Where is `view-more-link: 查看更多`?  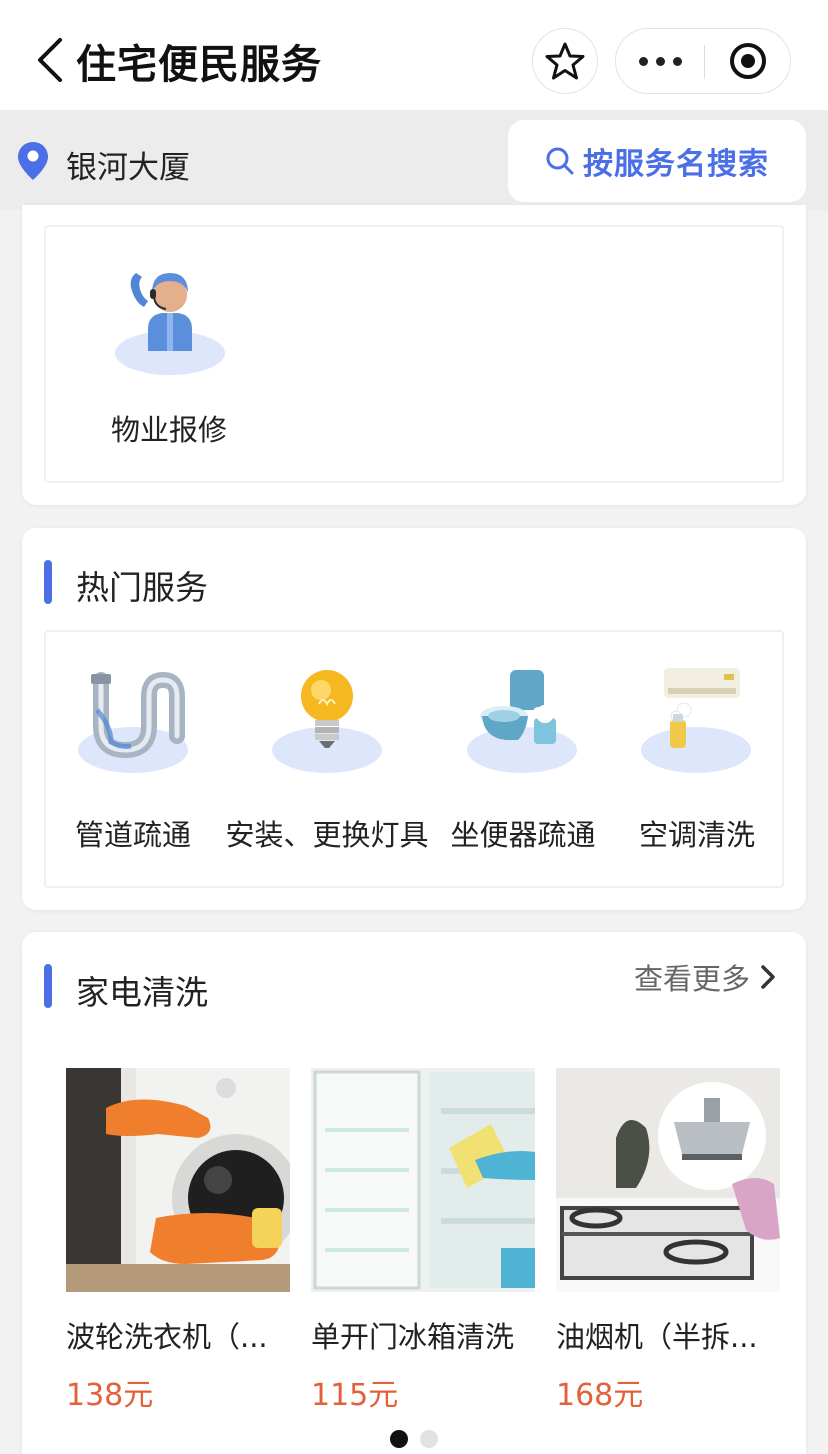 view-more-link: 查看更多 is located at coordinates (705, 977).